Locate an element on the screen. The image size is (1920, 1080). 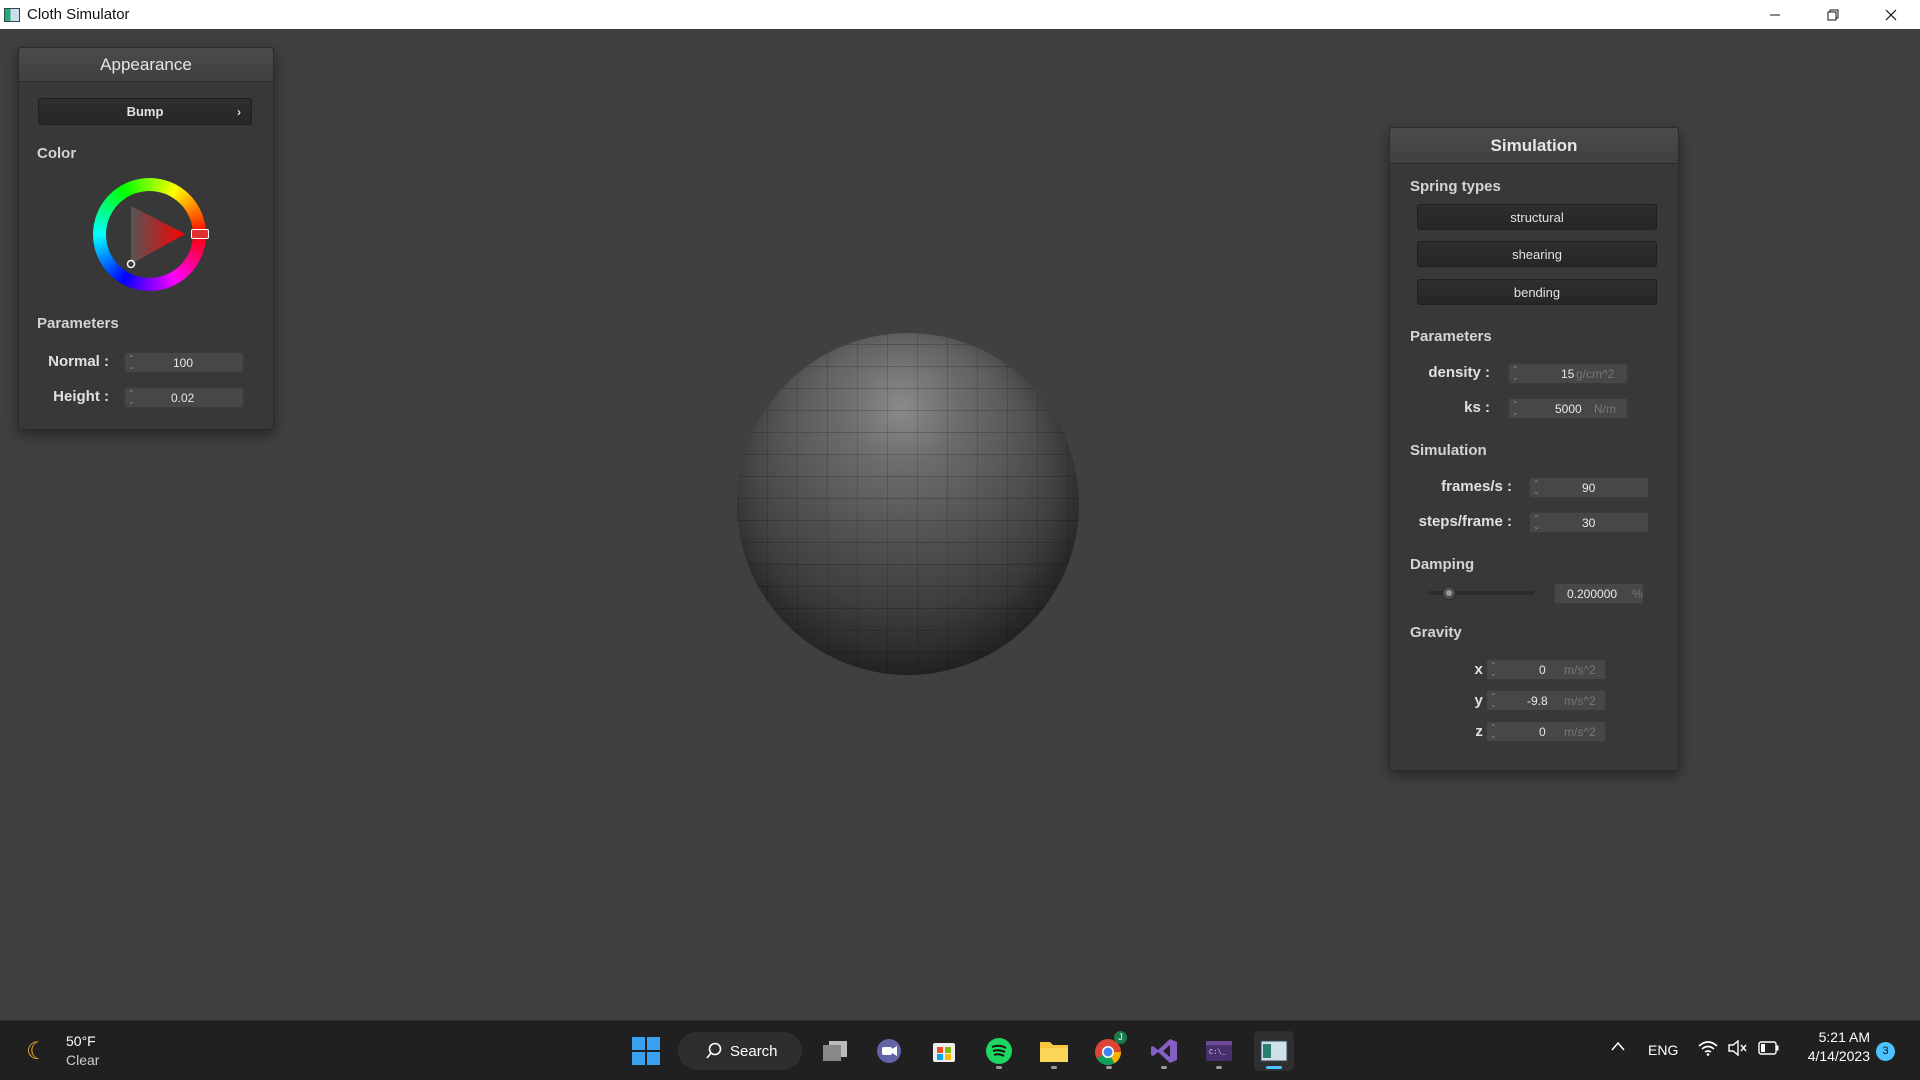
shearing-button: shearing is located at coordinates (1537, 254).